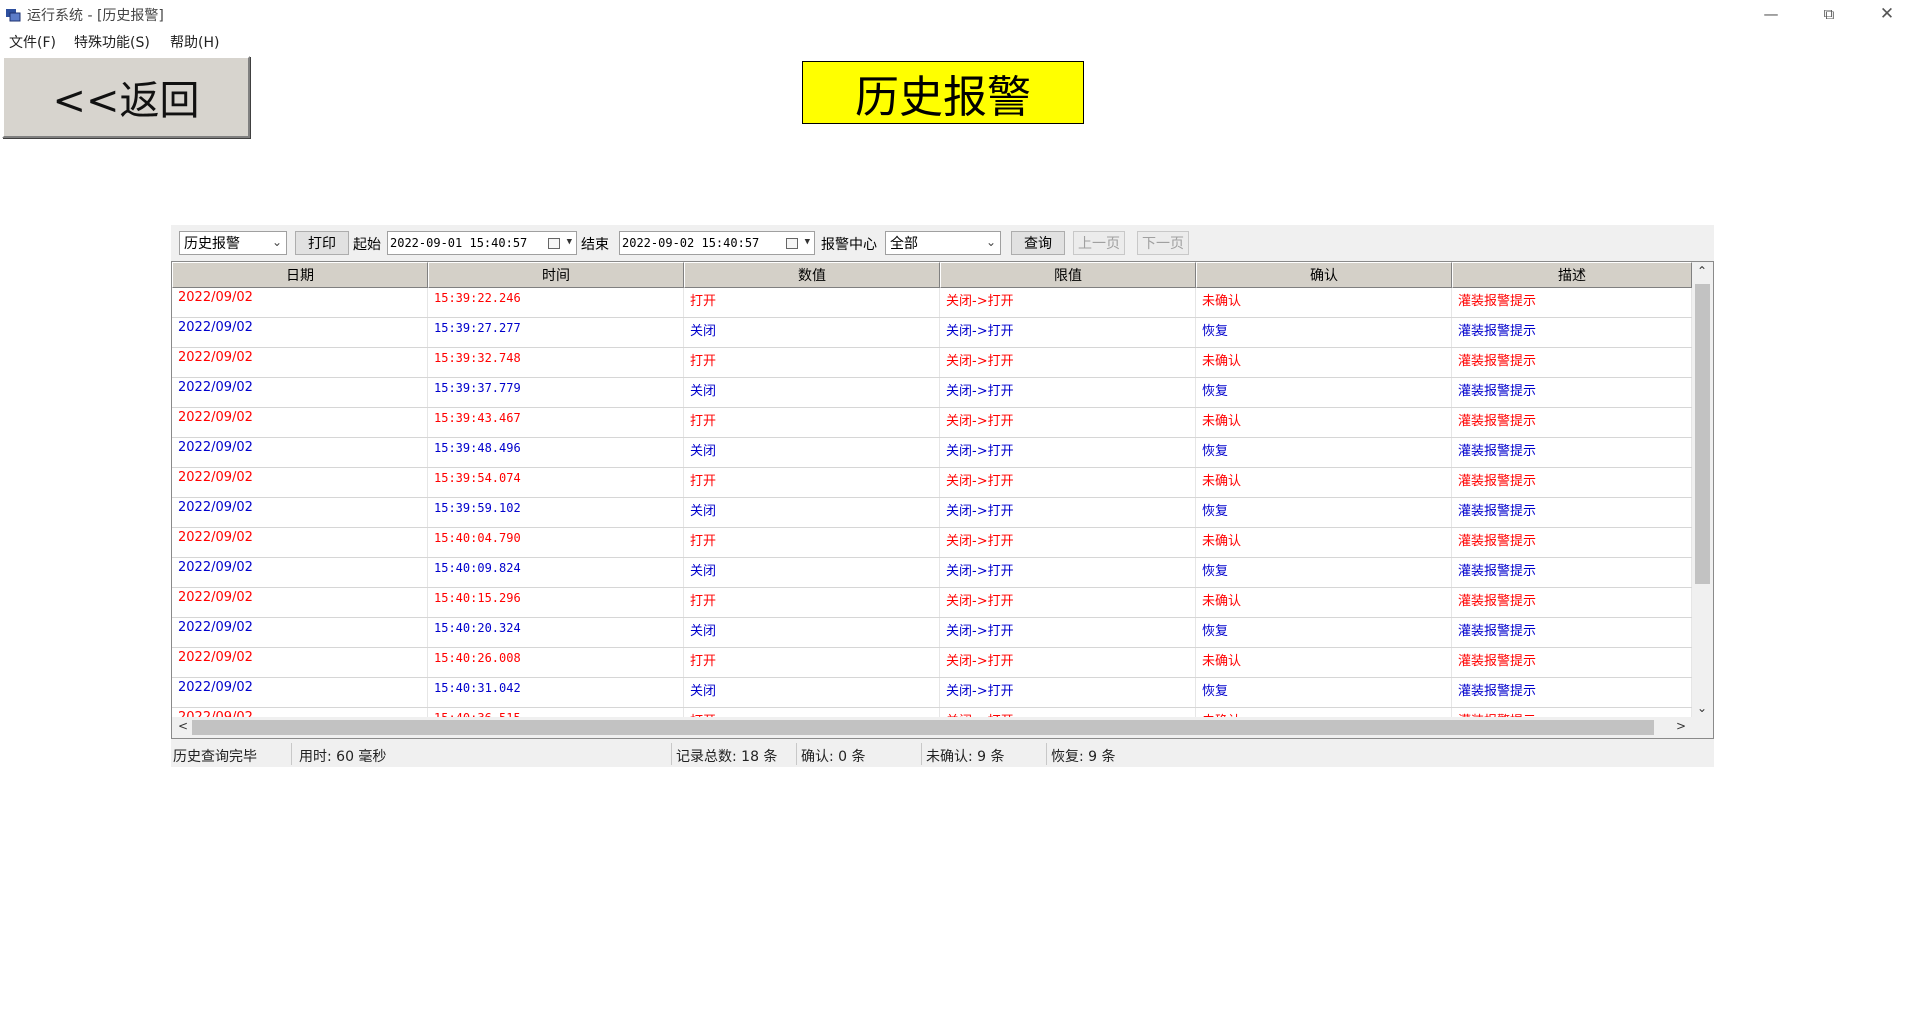 The image size is (1919, 1027). I want to click on col-date: 日期, so click(300, 275).